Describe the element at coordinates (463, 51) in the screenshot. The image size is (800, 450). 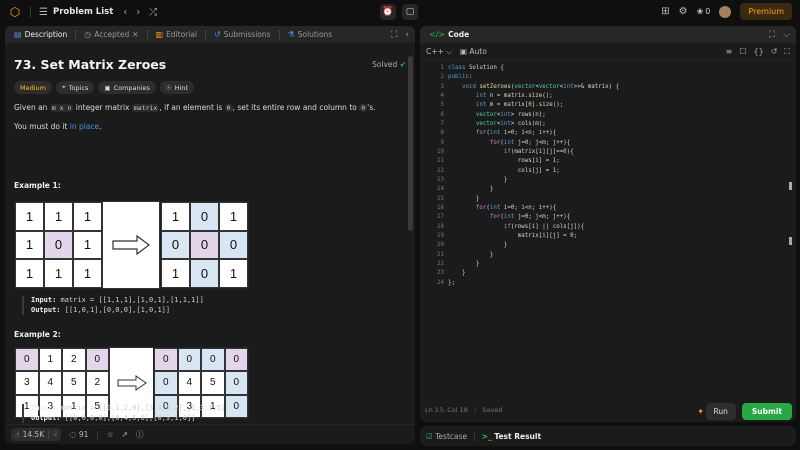
I see `lock-icon: ▣` at that location.